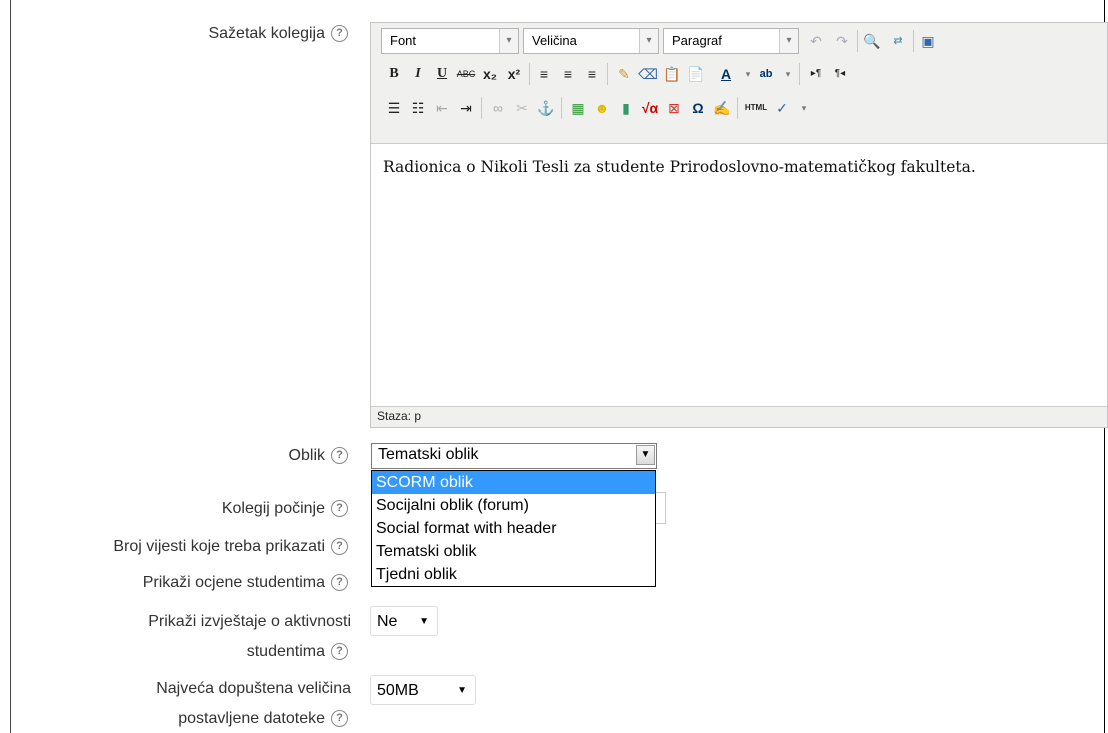 Image resolution: width=1108 pixels, height=733 pixels. Describe the element at coordinates (418, 108) in the screenshot. I see `numbered-list-icon: ☷` at that location.